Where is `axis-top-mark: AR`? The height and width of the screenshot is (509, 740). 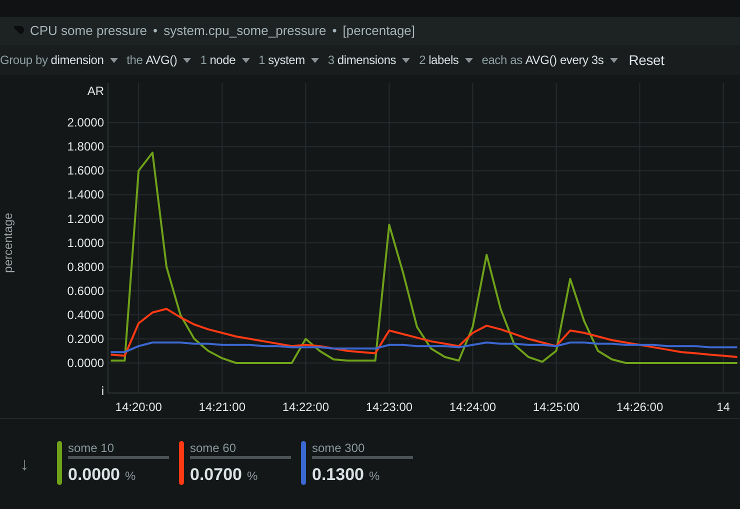
axis-top-mark: AR is located at coordinates (95, 91).